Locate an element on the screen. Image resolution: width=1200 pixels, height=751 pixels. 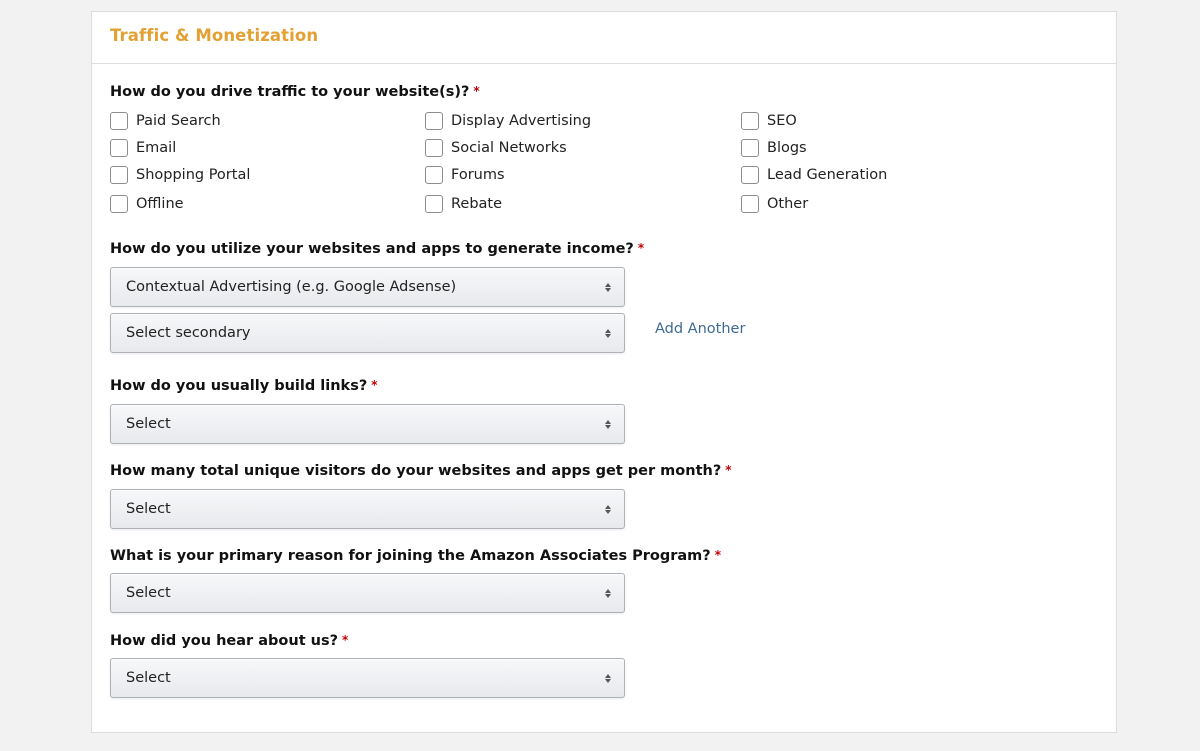
checkbox-shopping-portal: Shopping Portal is located at coordinates (180, 175).